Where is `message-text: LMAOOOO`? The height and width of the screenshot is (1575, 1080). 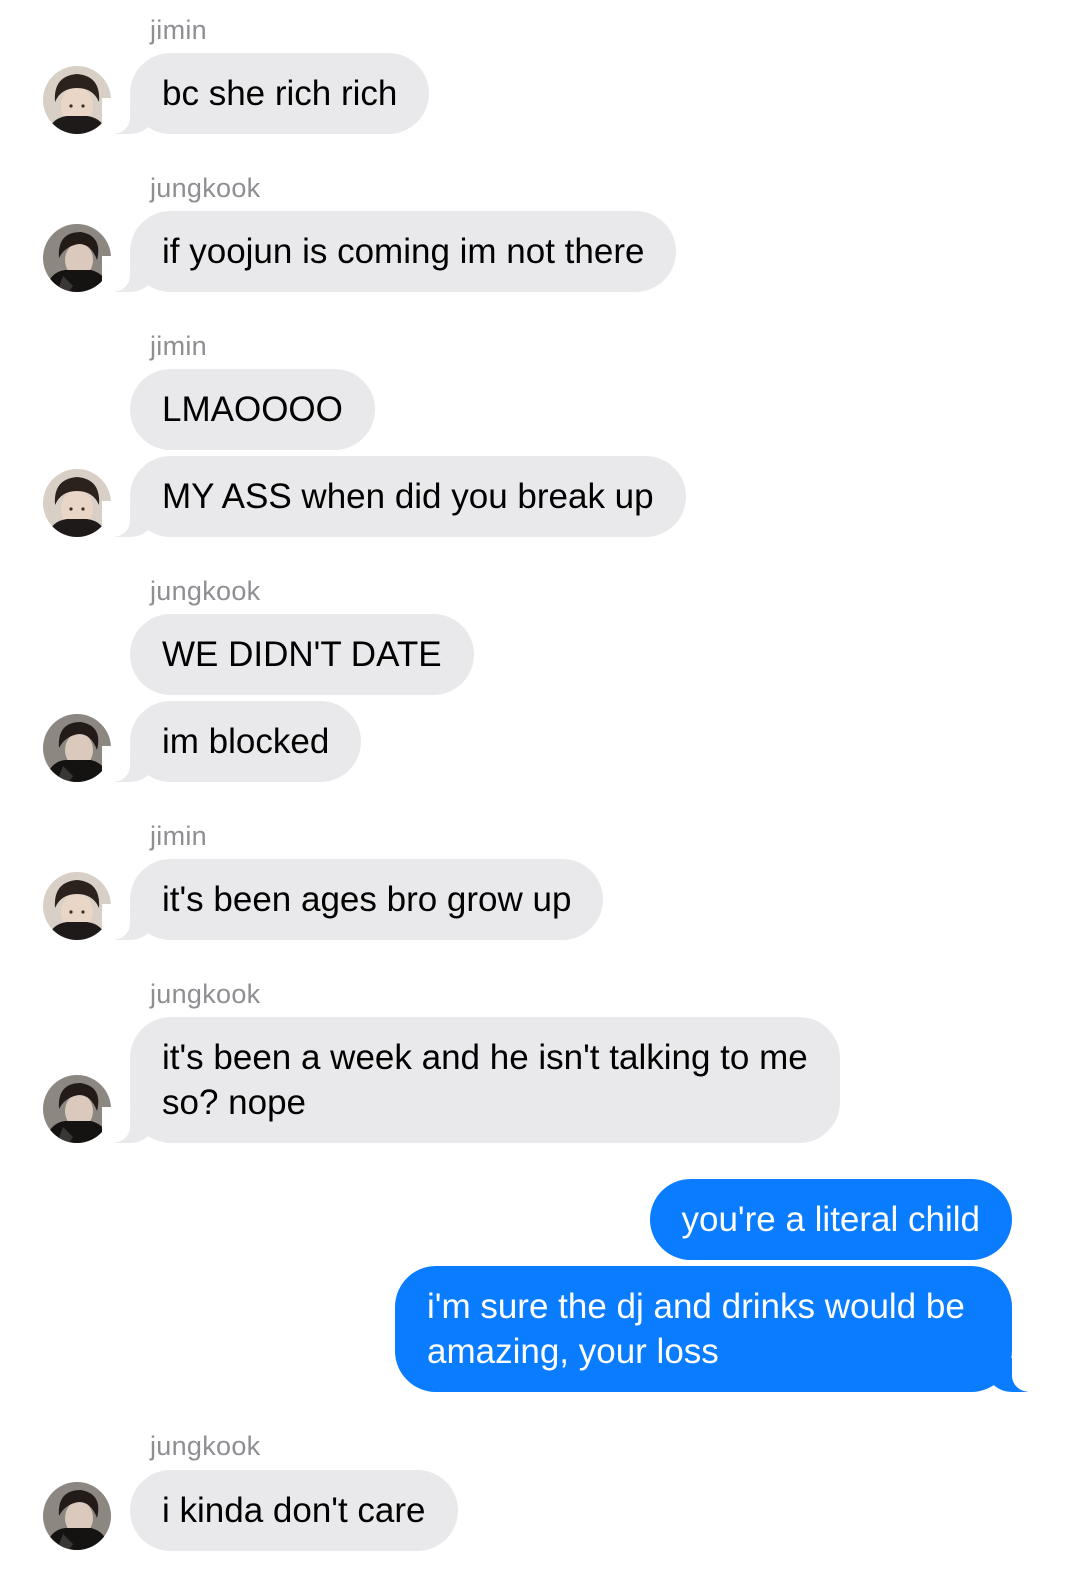 message-text: LMAOOOO is located at coordinates (252, 409).